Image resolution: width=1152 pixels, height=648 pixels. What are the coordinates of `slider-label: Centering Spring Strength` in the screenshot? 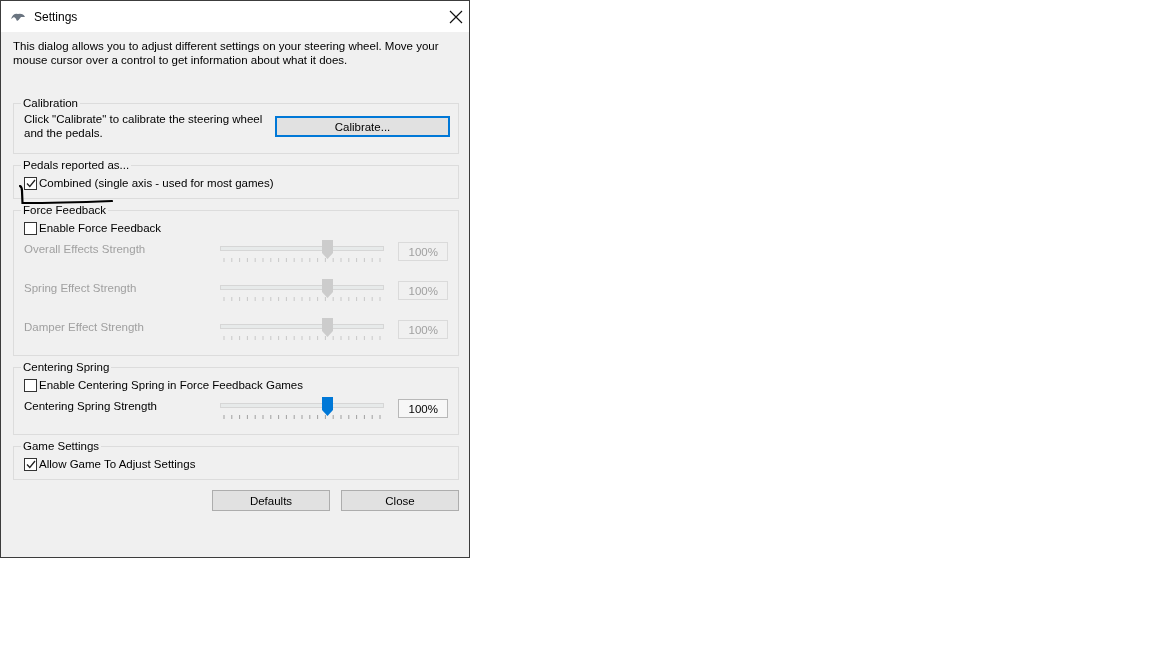 It's located at (91, 406).